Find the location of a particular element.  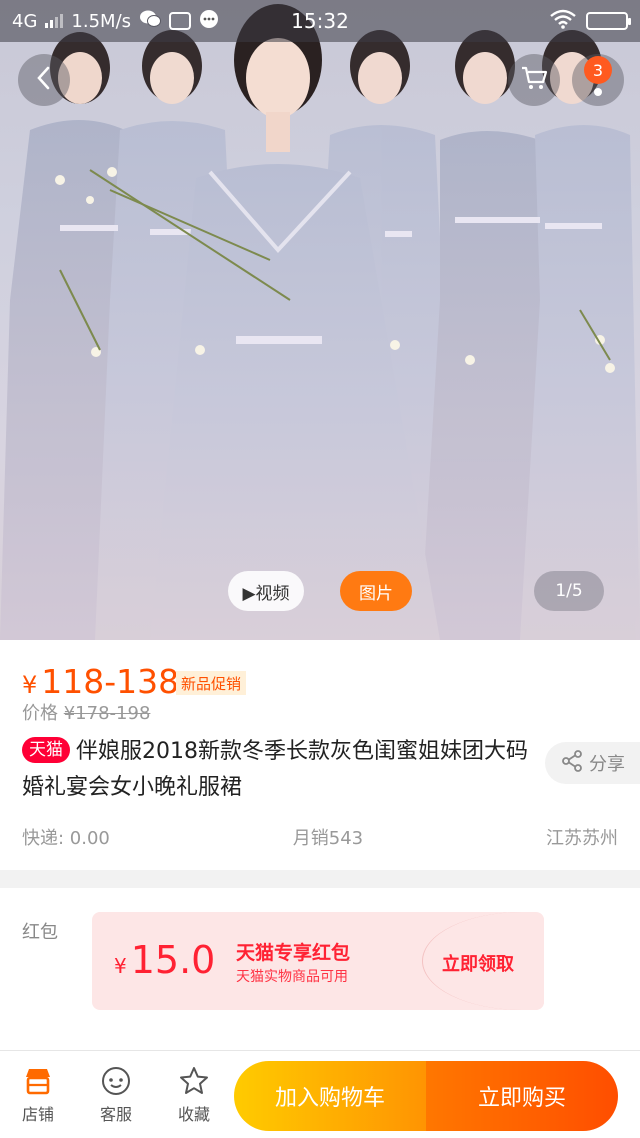

coupon-title: 天猫专享红包 is located at coordinates (293, 953).